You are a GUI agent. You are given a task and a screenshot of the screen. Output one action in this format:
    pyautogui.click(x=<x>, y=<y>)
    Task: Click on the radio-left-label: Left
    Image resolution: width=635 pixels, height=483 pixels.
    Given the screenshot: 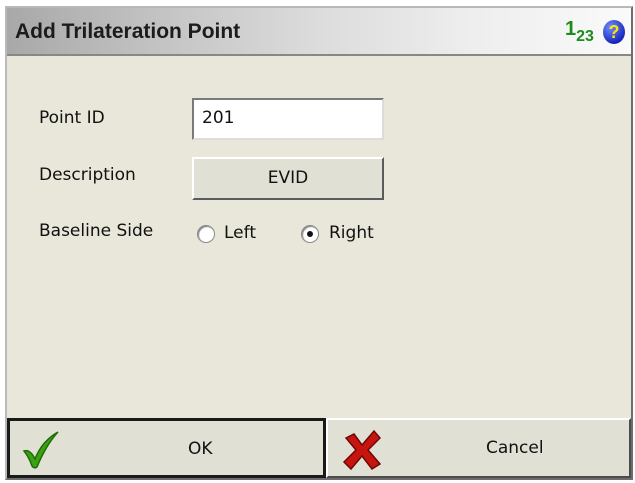 What is the action you would take?
    pyautogui.click(x=240, y=233)
    